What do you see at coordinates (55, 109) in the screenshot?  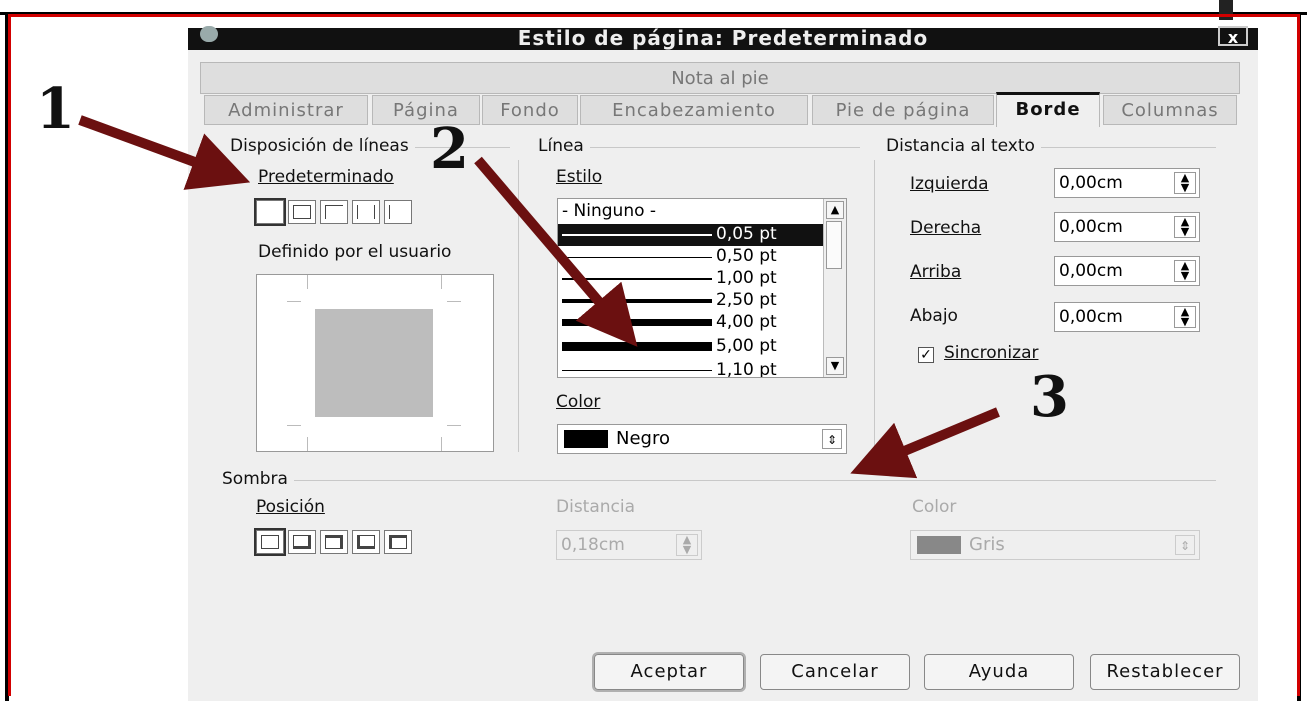 I see `annotation-number-1: 1` at bounding box center [55, 109].